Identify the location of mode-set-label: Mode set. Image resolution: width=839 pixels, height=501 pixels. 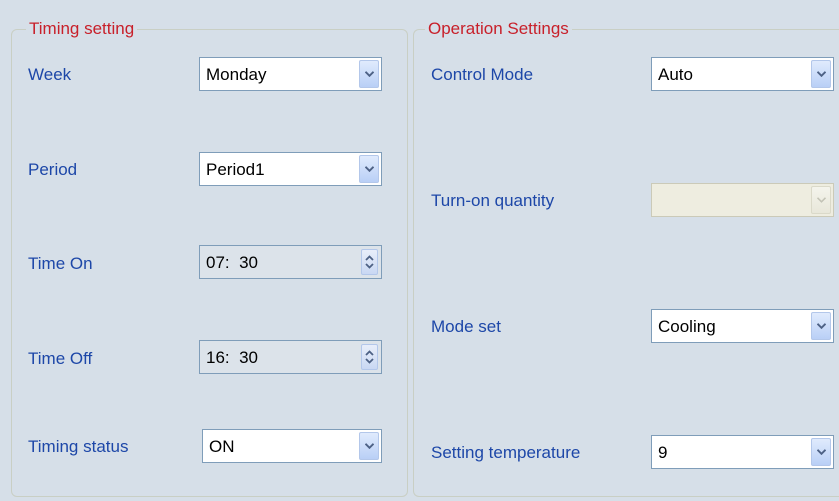
(466, 326).